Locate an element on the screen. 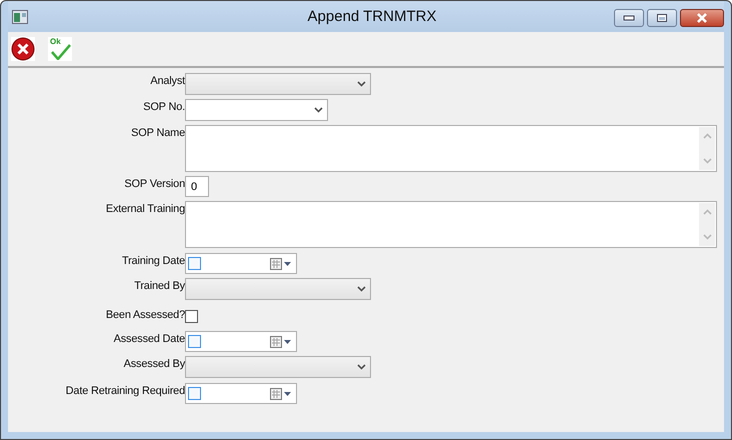 This screenshot has width=732, height=440. maximize-button is located at coordinates (662, 18).